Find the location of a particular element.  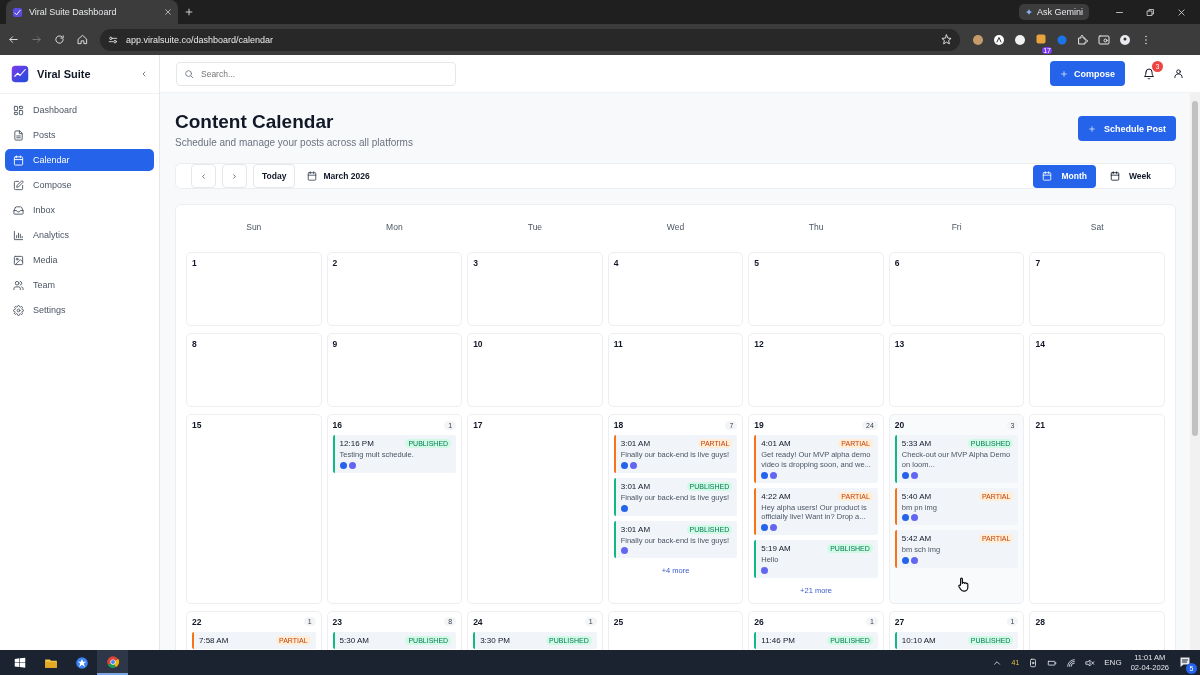

logo-icon is located at coordinates (20, 74).